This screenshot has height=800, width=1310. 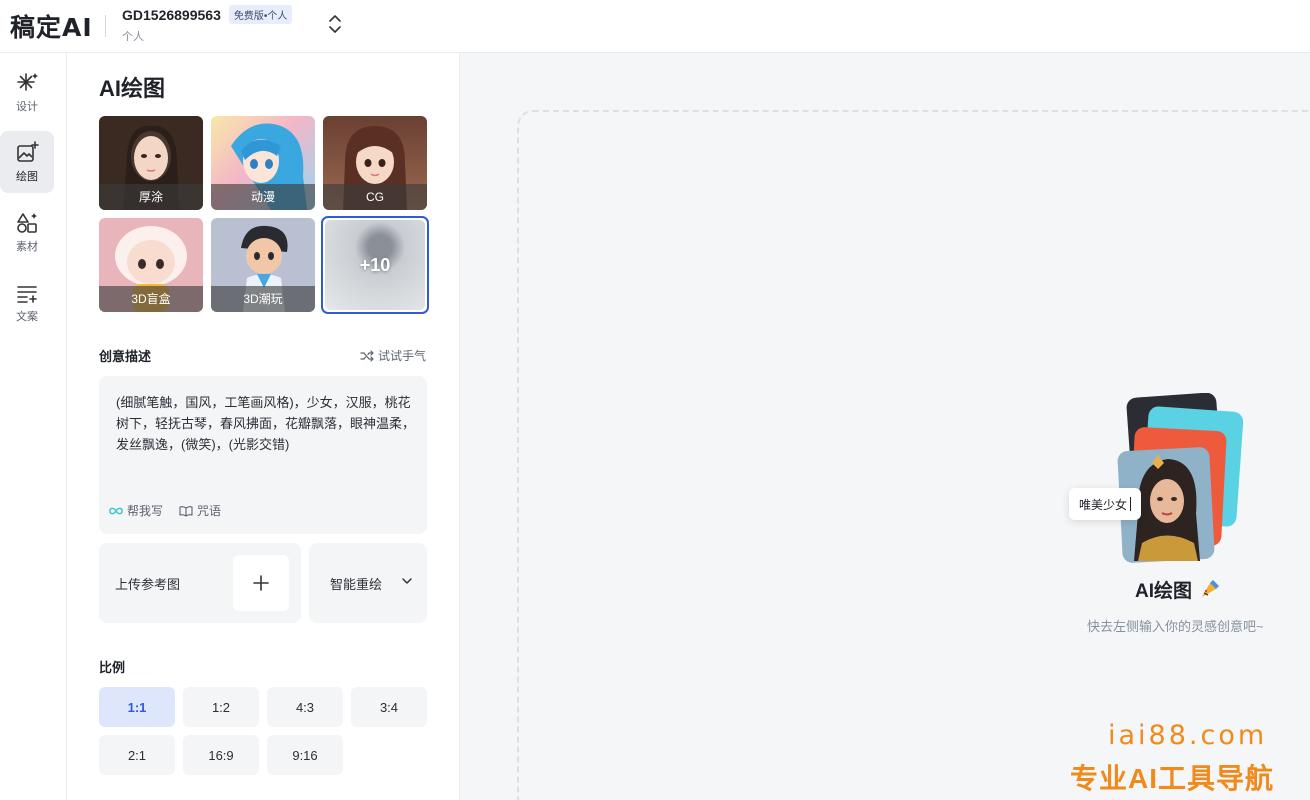 I want to click on style-card-3d-trendy-toy: 3D潮玩, so click(x=263, y=265).